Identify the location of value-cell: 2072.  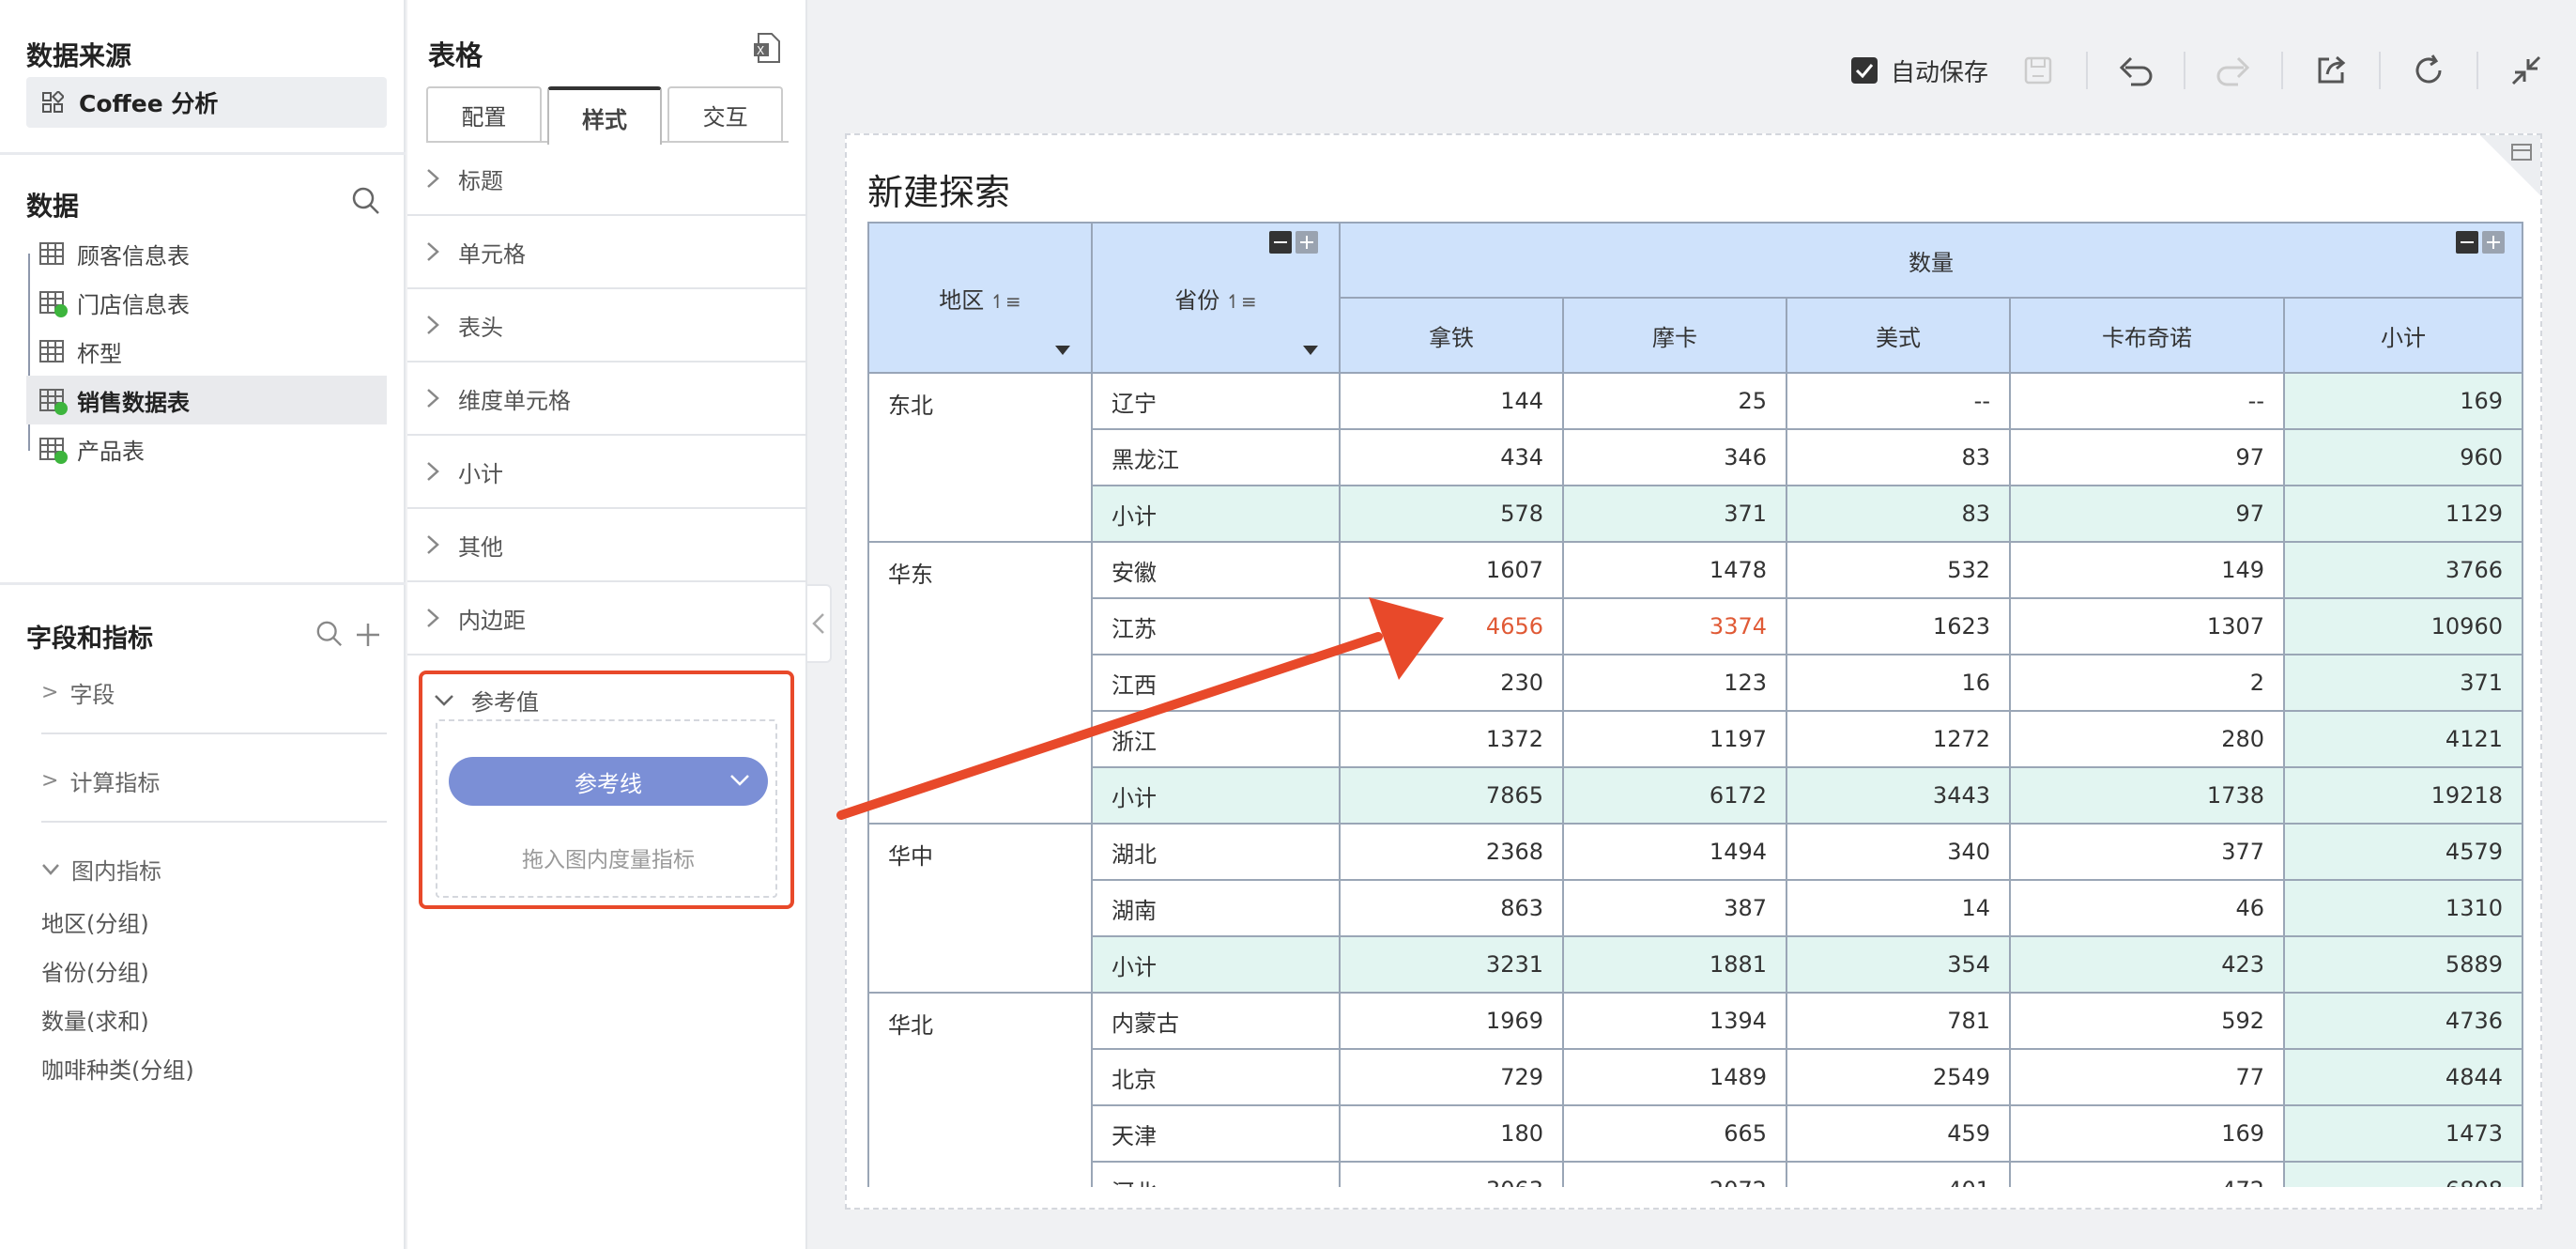
(1675, 1174).